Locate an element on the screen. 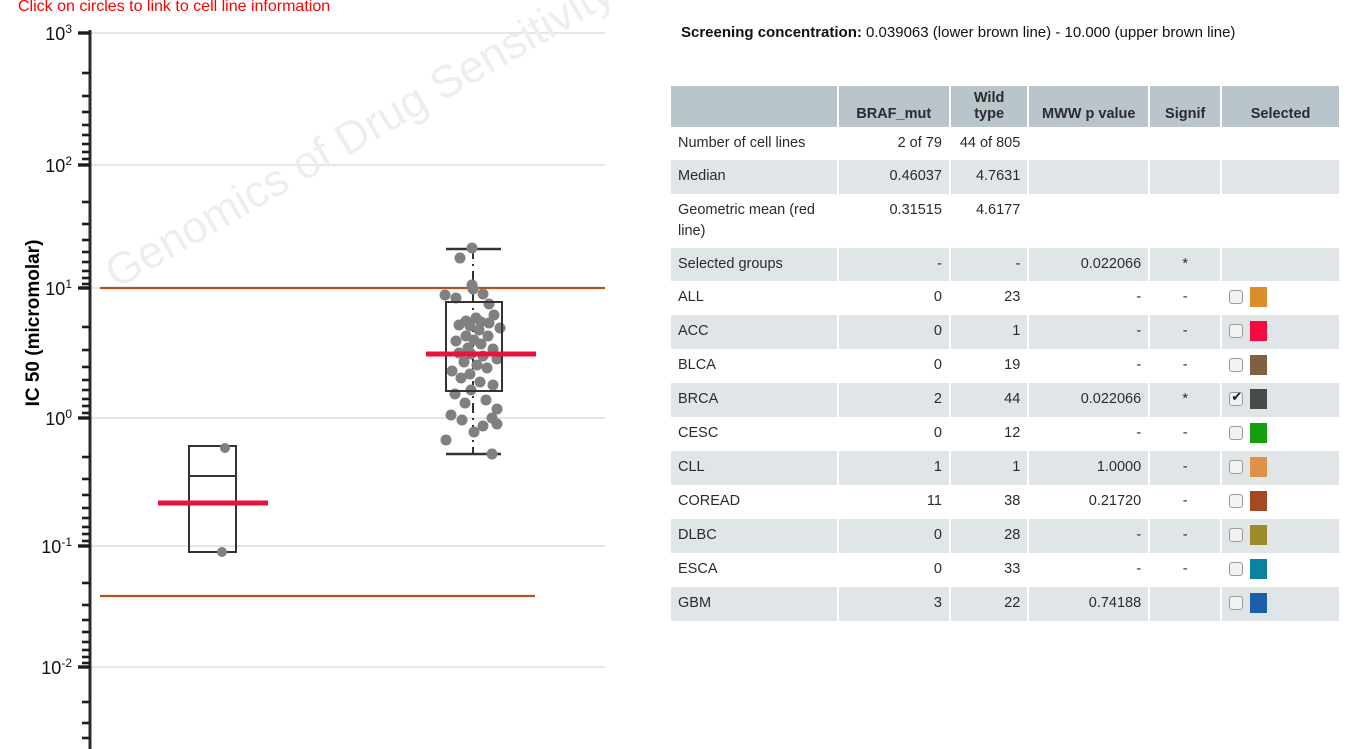  cell-wild: 33 is located at coordinates (989, 569).